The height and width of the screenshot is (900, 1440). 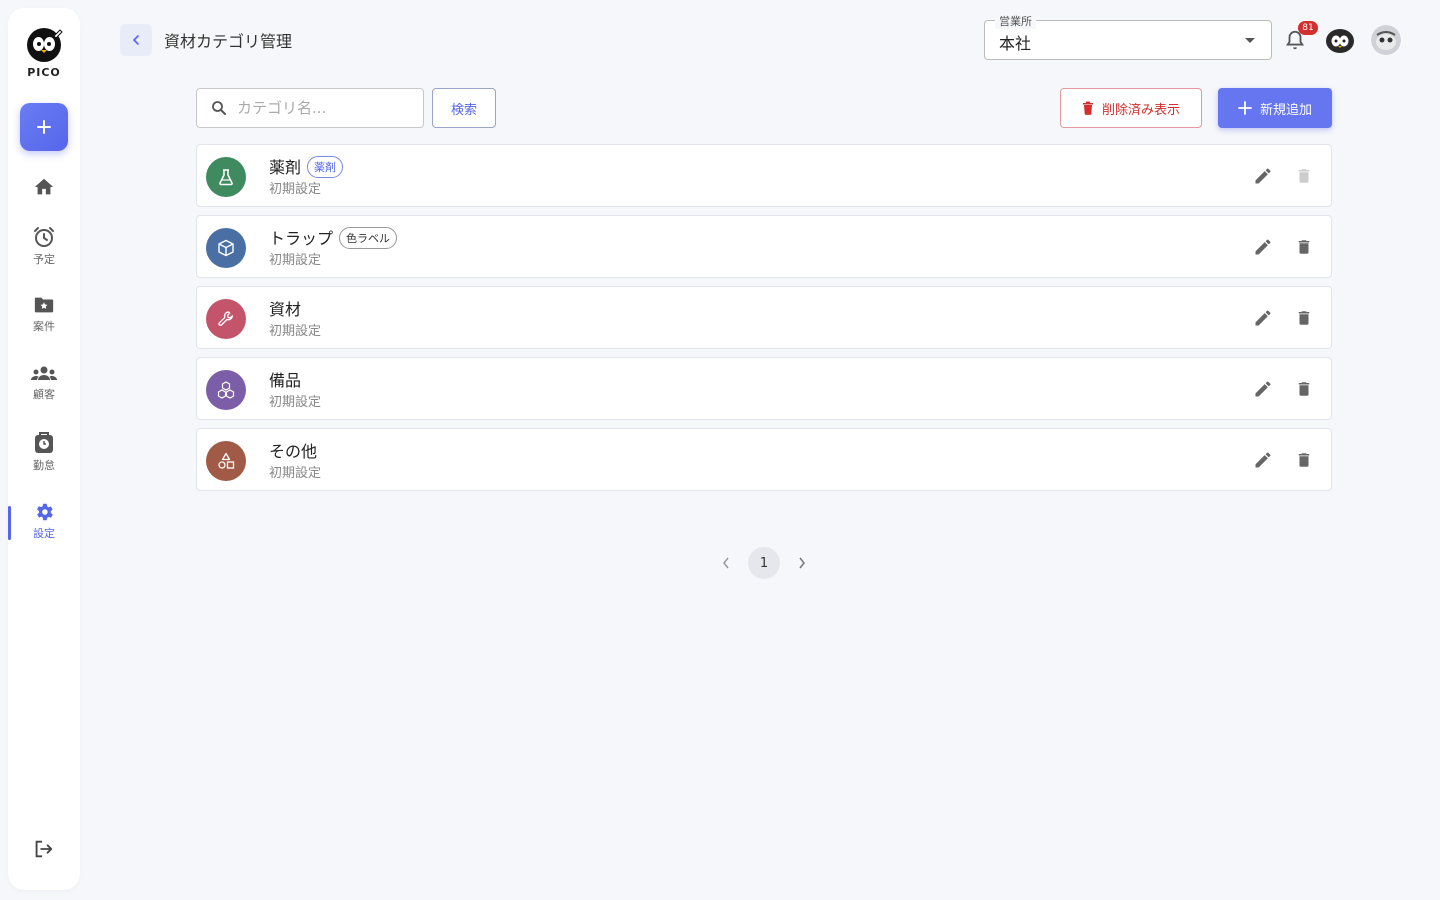 I want to click on add-new-button: 新規追加, so click(x=1275, y=108).